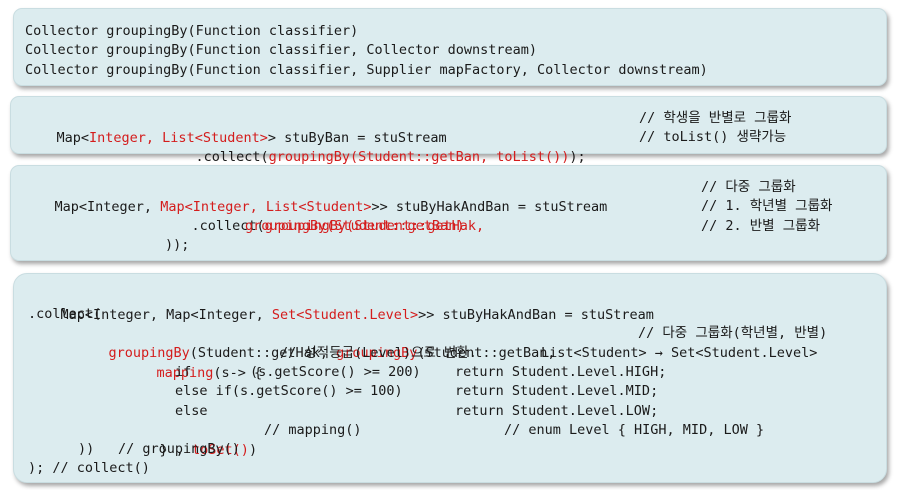 The image size is (905, 490). What do you see at coordinates (86, 449) in the screenshot?
I see `code-line: ))` at bounding box center [86, 449].